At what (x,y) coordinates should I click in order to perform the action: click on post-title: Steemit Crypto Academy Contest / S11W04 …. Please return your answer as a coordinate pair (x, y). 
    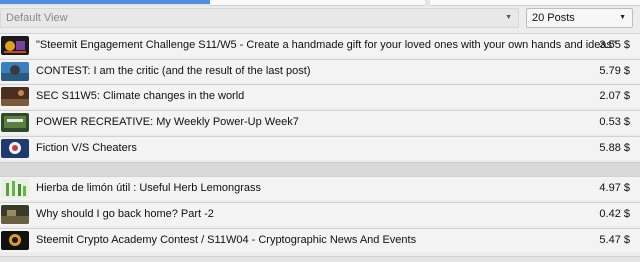
    Looking at the image, I should click on (226, 240).